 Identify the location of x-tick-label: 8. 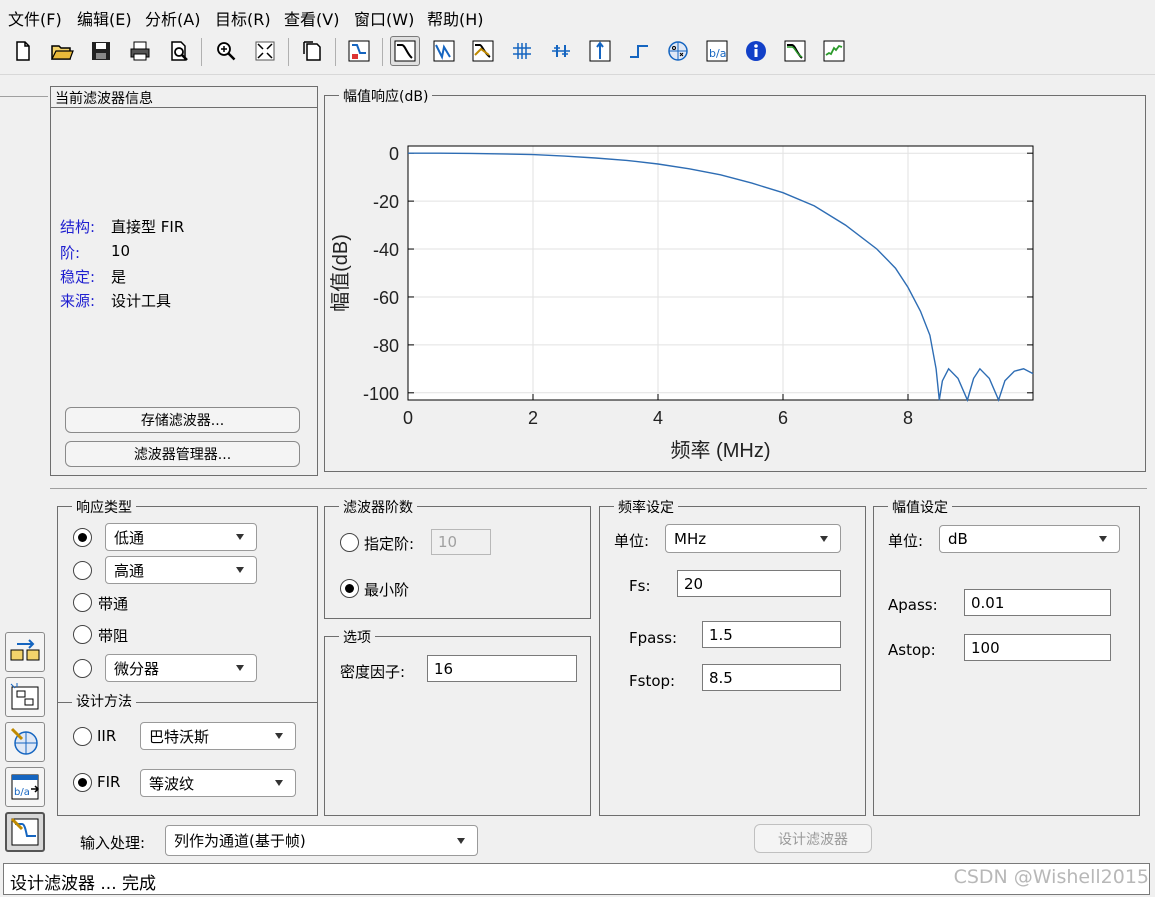
(908, 418).